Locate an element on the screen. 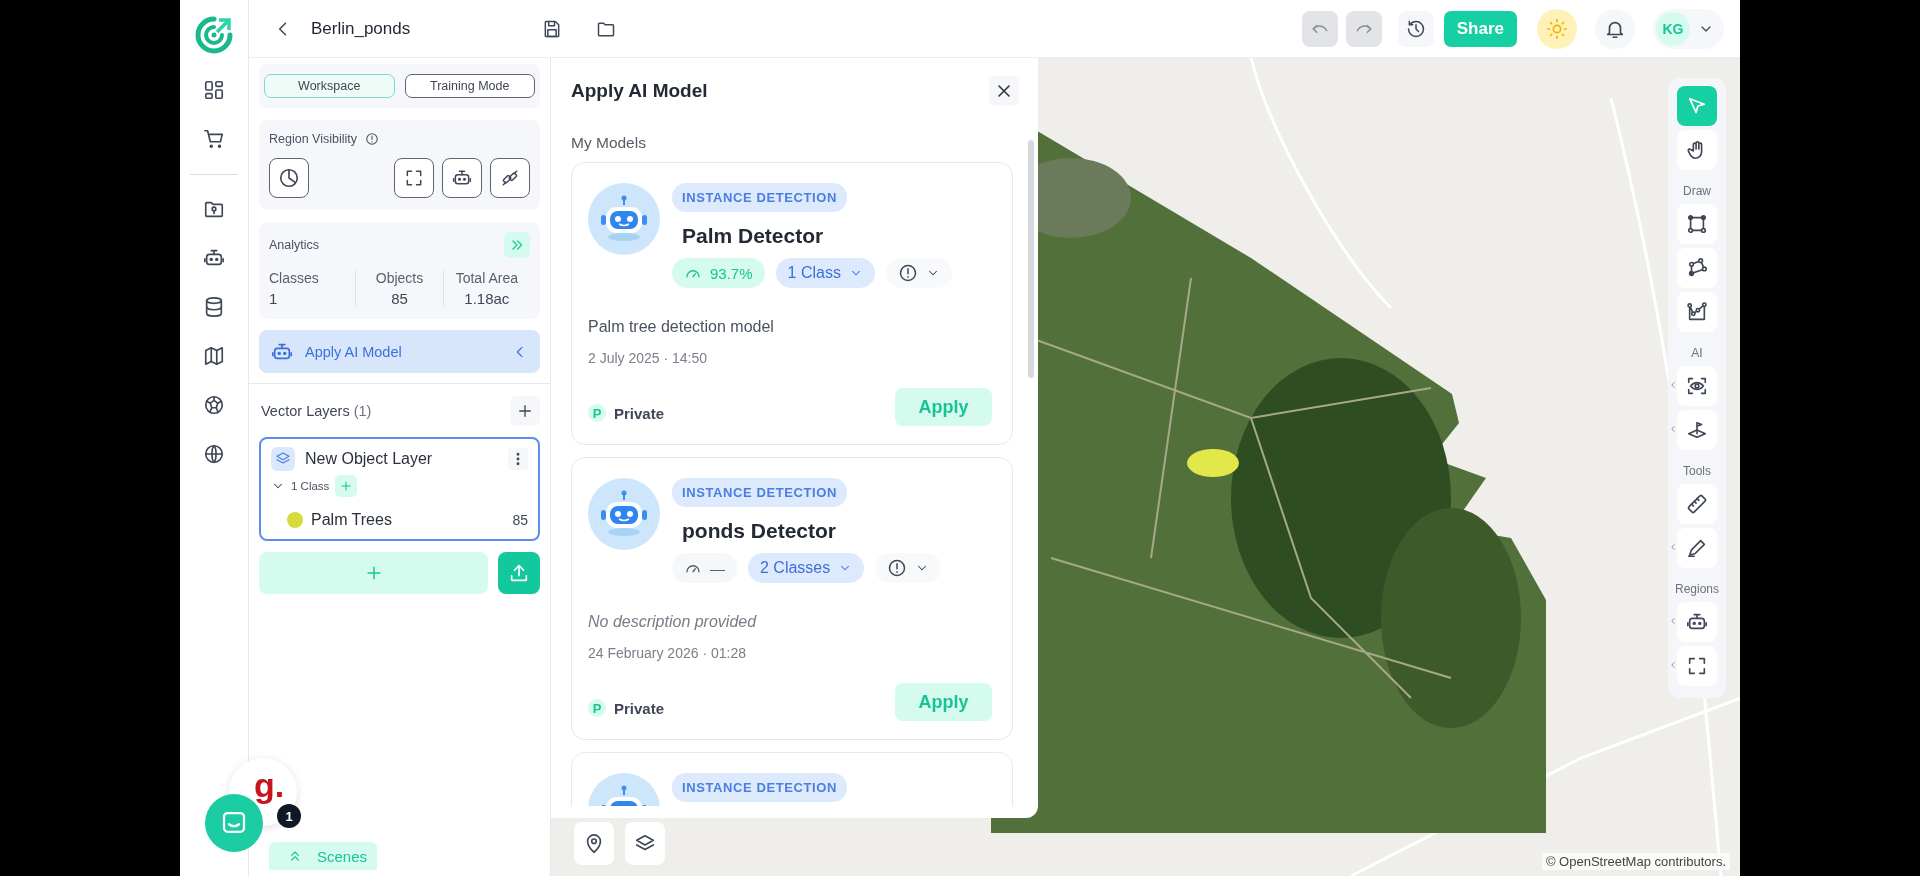  polyline-icon is located at coordinates (1697, 312).